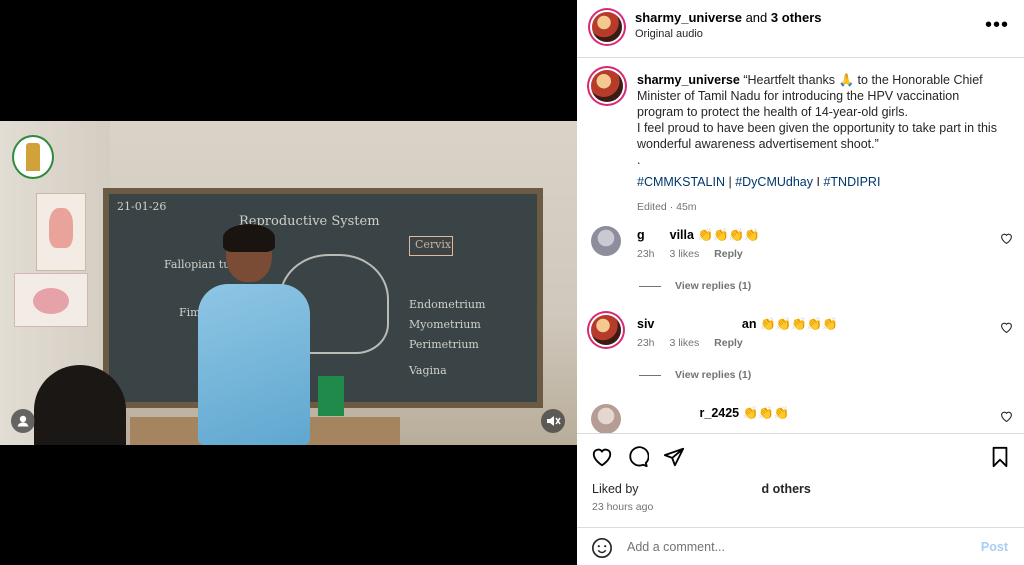 This screenshot has height=565, width=1024. What do you see at coordinates (787, 547) in the screenshot?
I see `comment-input` at bounding box center [787, 547].